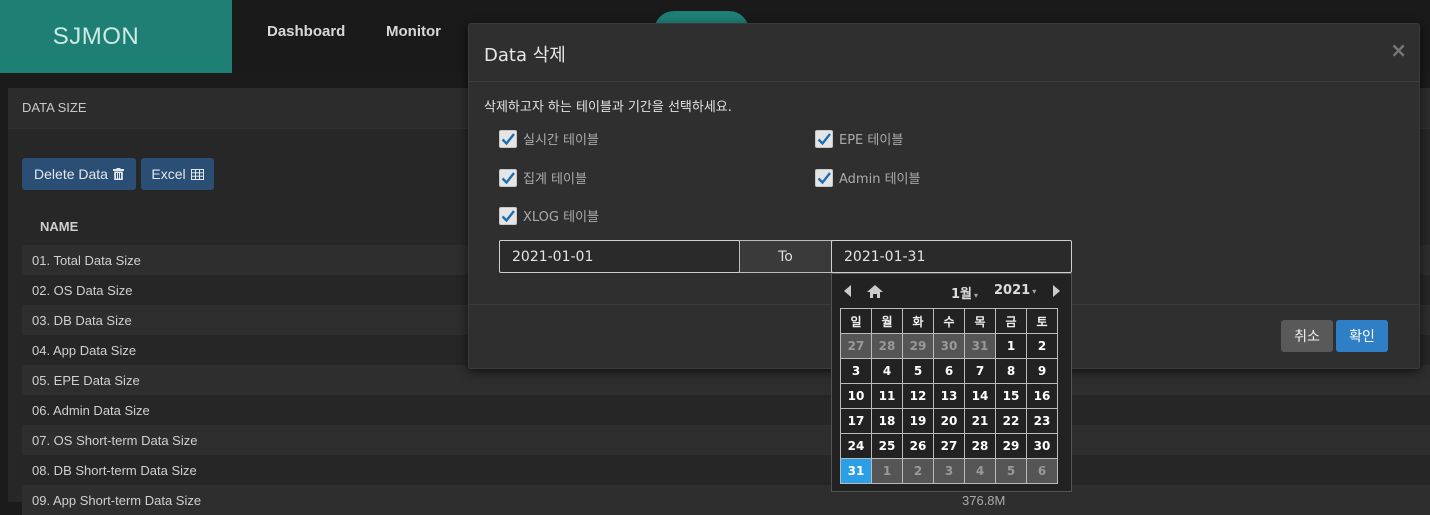 The width and height of the screenshot is (1430, 515). Describe the element at coordinates (918, 396) in the screenshot. I see `calendar-day: 12` at that location.